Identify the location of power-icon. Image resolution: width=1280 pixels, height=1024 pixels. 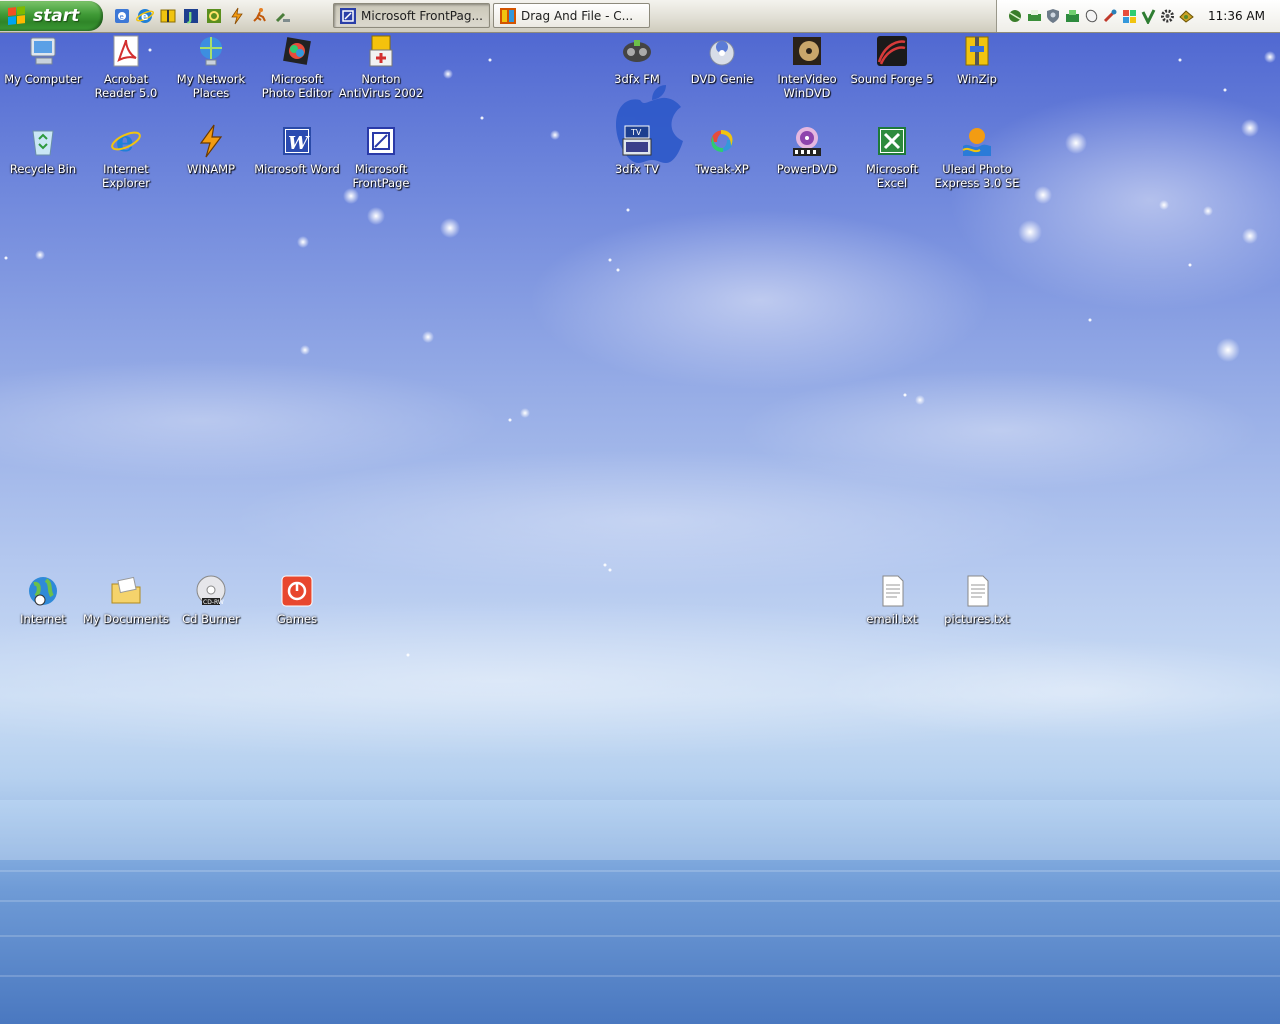
(297, 591).